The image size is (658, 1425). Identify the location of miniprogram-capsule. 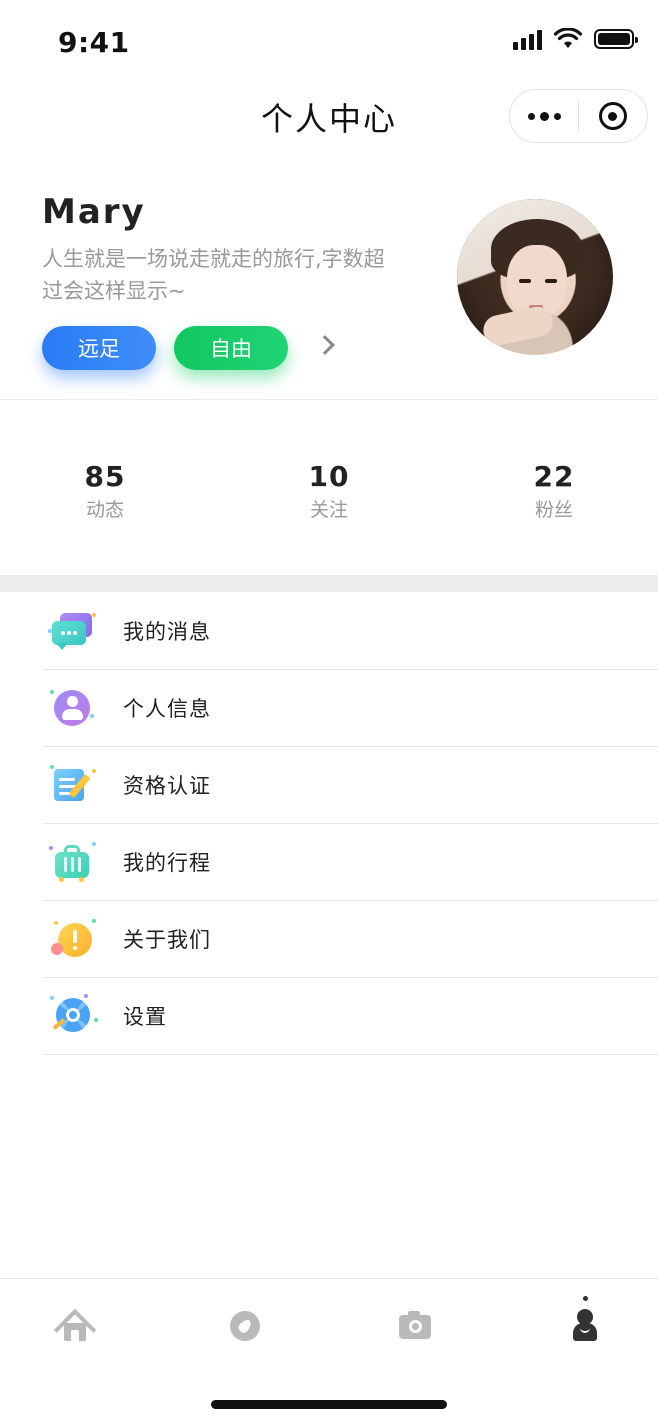
(578, 116).